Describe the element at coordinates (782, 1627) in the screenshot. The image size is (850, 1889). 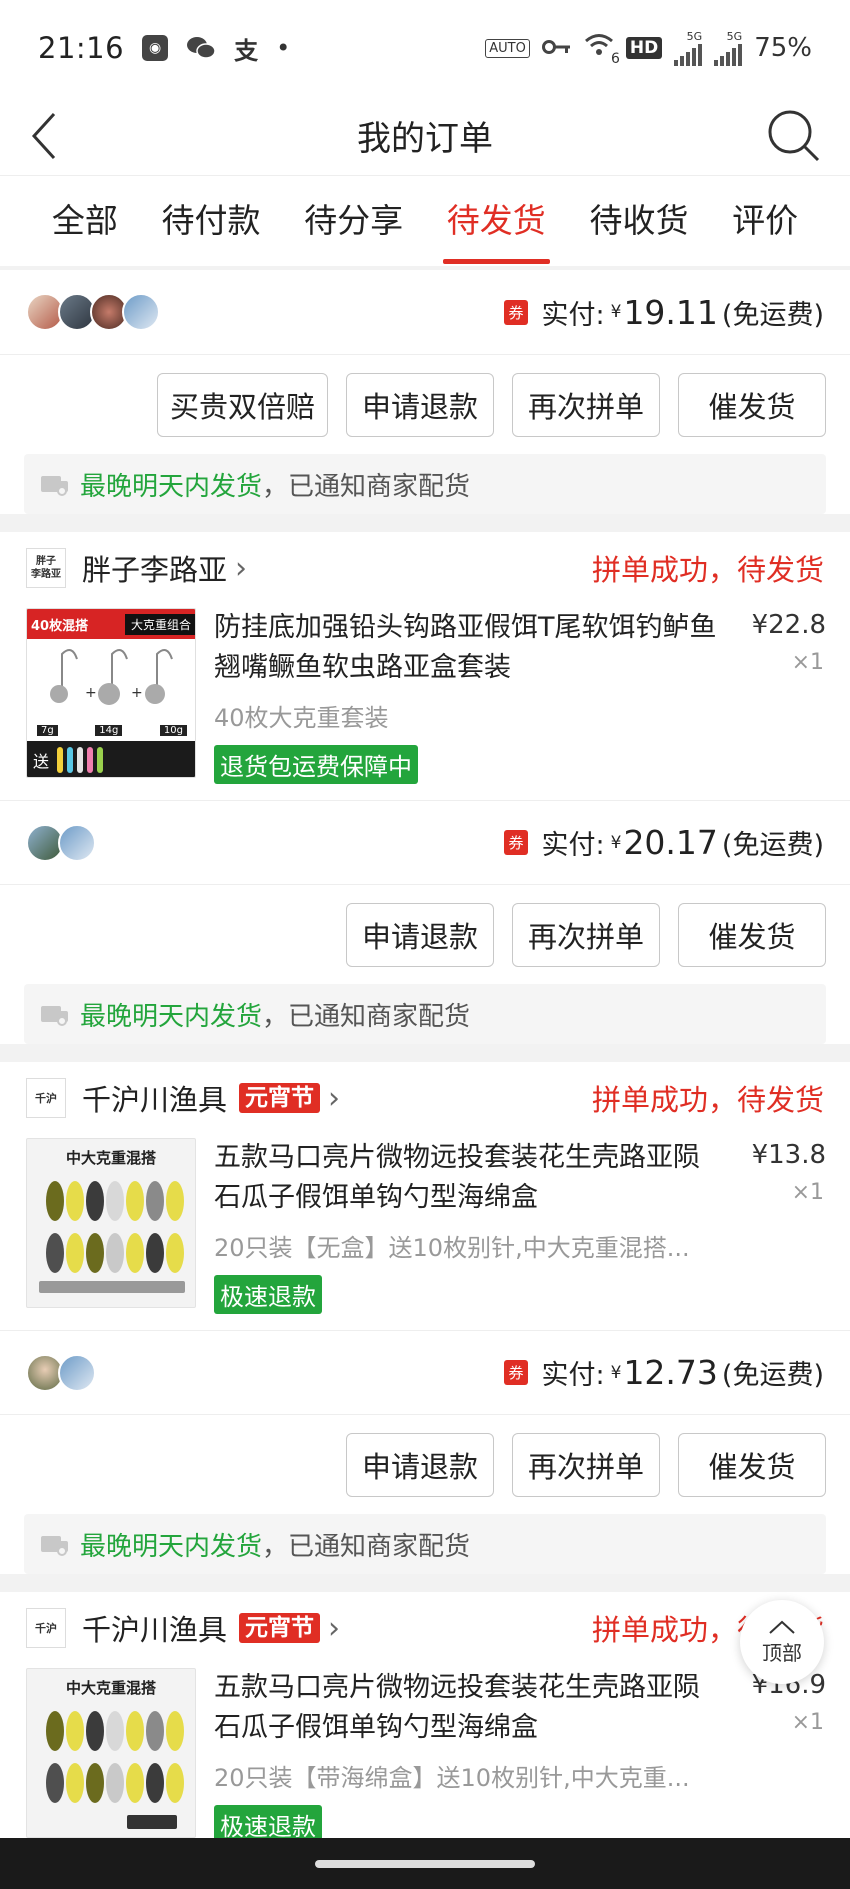
I see `chevron-up-icon` at that location.